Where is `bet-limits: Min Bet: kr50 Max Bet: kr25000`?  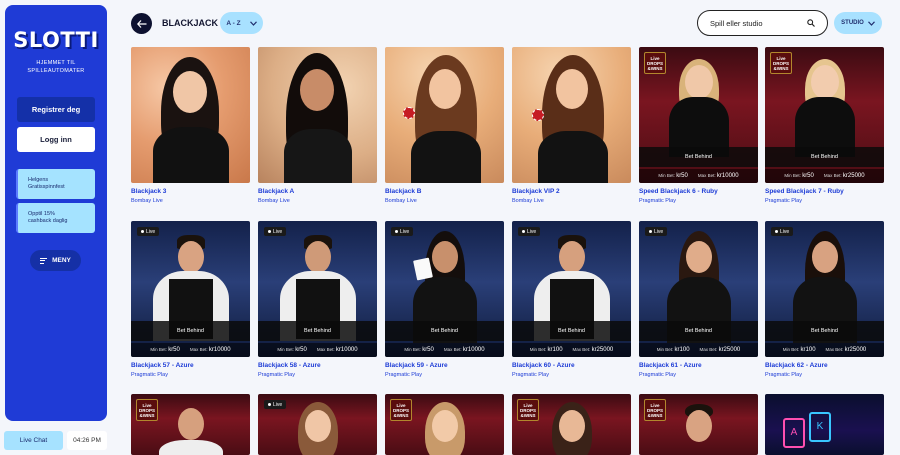
bet-limits: Min Bet: kr50 Max Bet: kr25000 is located at coordinates (824, 176).